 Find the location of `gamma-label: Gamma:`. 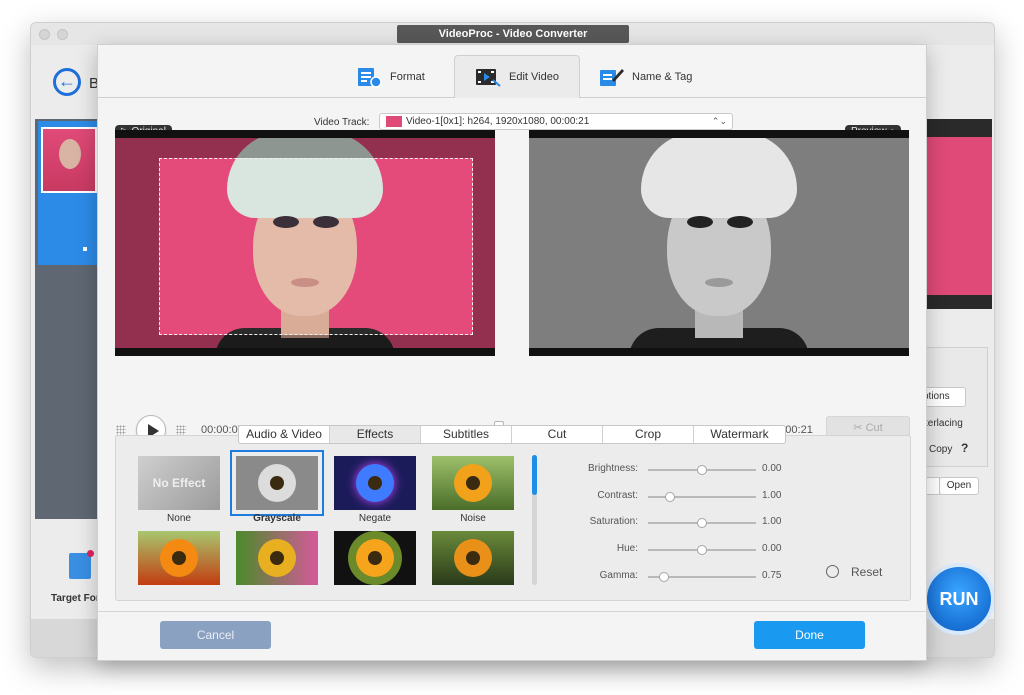

gamma-label: Gamma: is located at coordinates (618, 575).